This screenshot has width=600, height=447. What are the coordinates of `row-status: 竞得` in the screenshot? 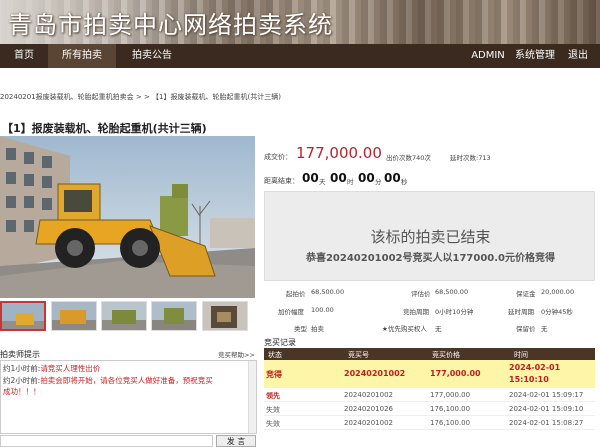 It's located at (274, 374).